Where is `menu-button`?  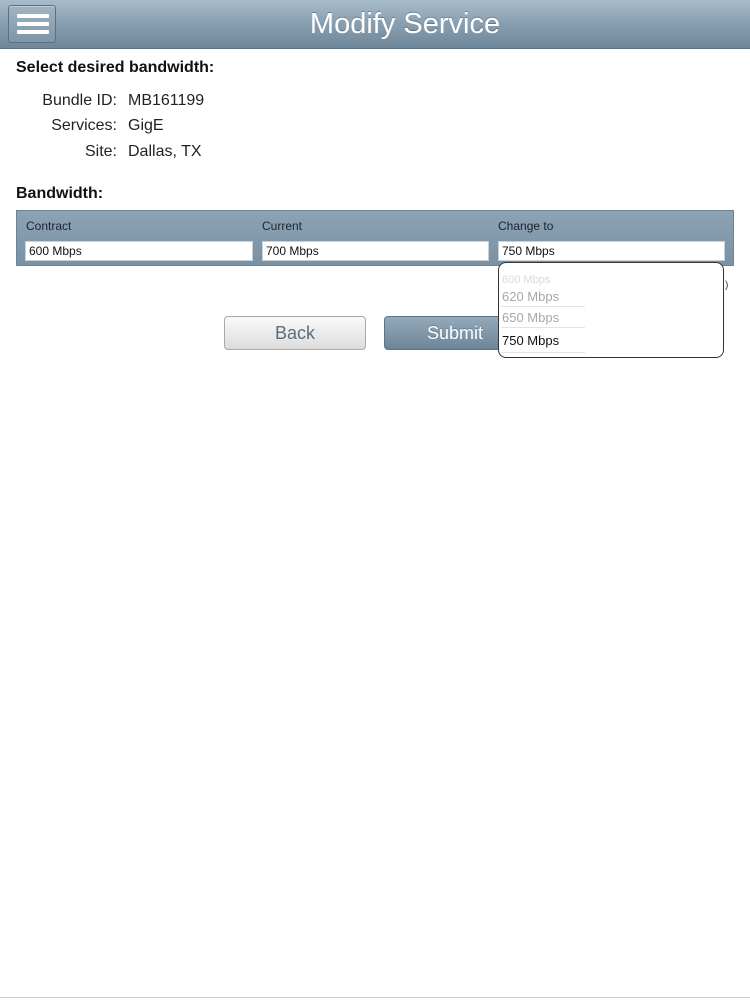 menu-button is located at coordinates (32, 24).